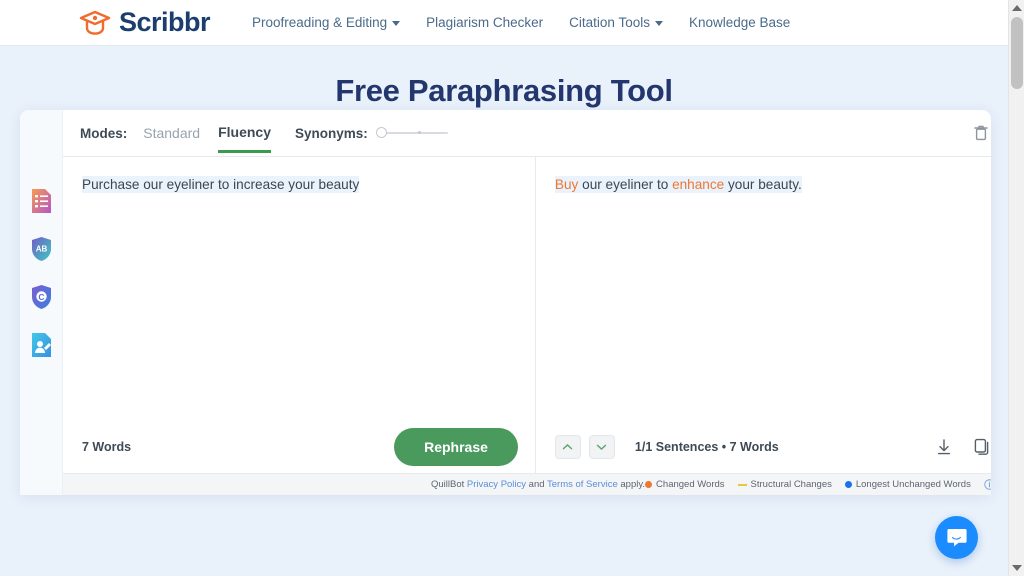  I want to click on citation-generator-icon, so click(41, 345).